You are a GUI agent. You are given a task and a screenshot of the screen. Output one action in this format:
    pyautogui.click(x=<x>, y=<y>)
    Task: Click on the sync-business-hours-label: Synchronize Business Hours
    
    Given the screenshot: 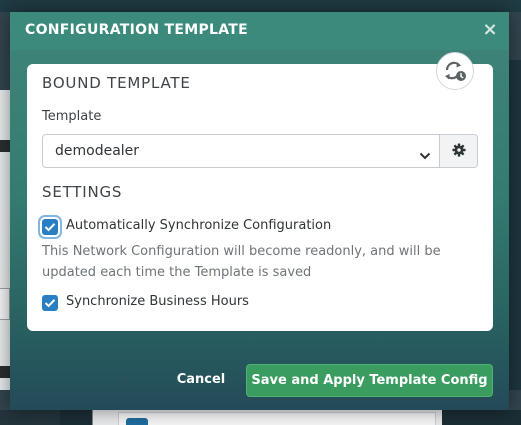 What is the action you would take?
    pyautogui.click(x=157, y=301)
    